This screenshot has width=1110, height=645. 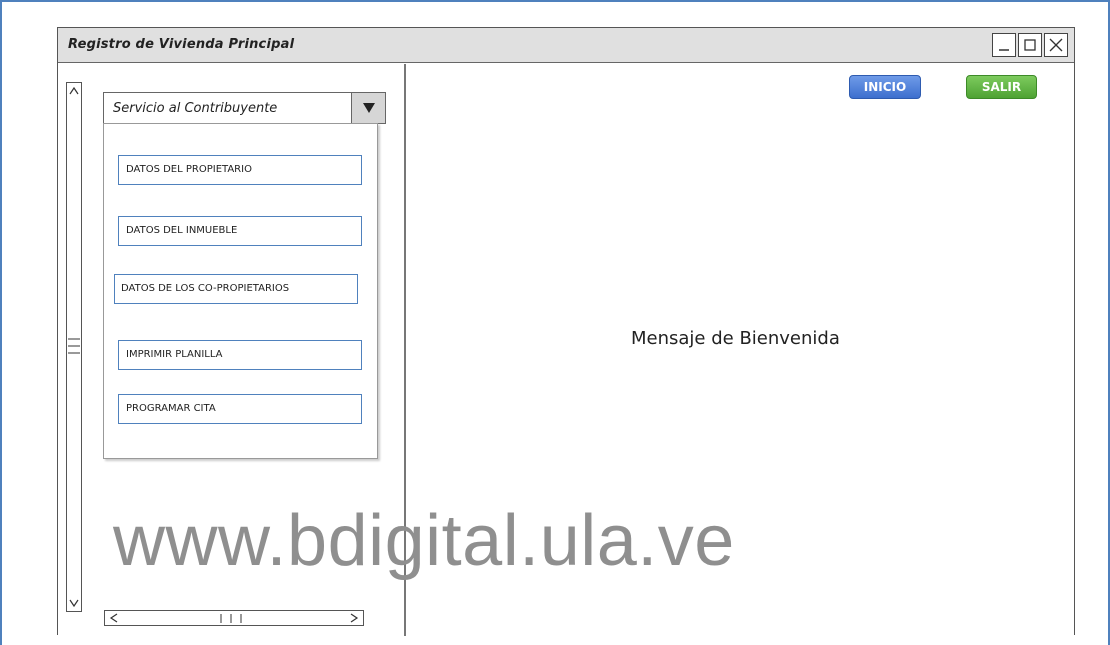 I want to click on menu-item-programar-cita: PROGRAMAR CITA, so click(x=240, y=409).